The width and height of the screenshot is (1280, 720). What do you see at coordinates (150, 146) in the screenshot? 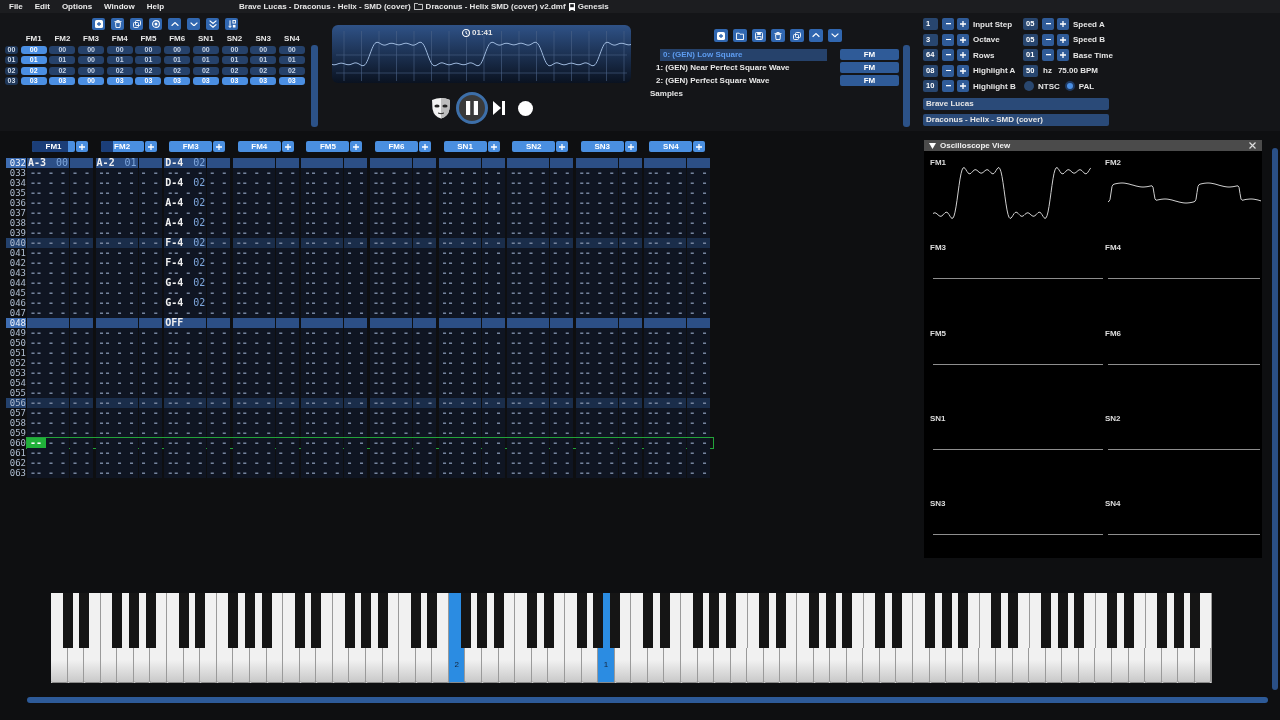
I see `add-effect-column-button` at bounding box center [150, 146].